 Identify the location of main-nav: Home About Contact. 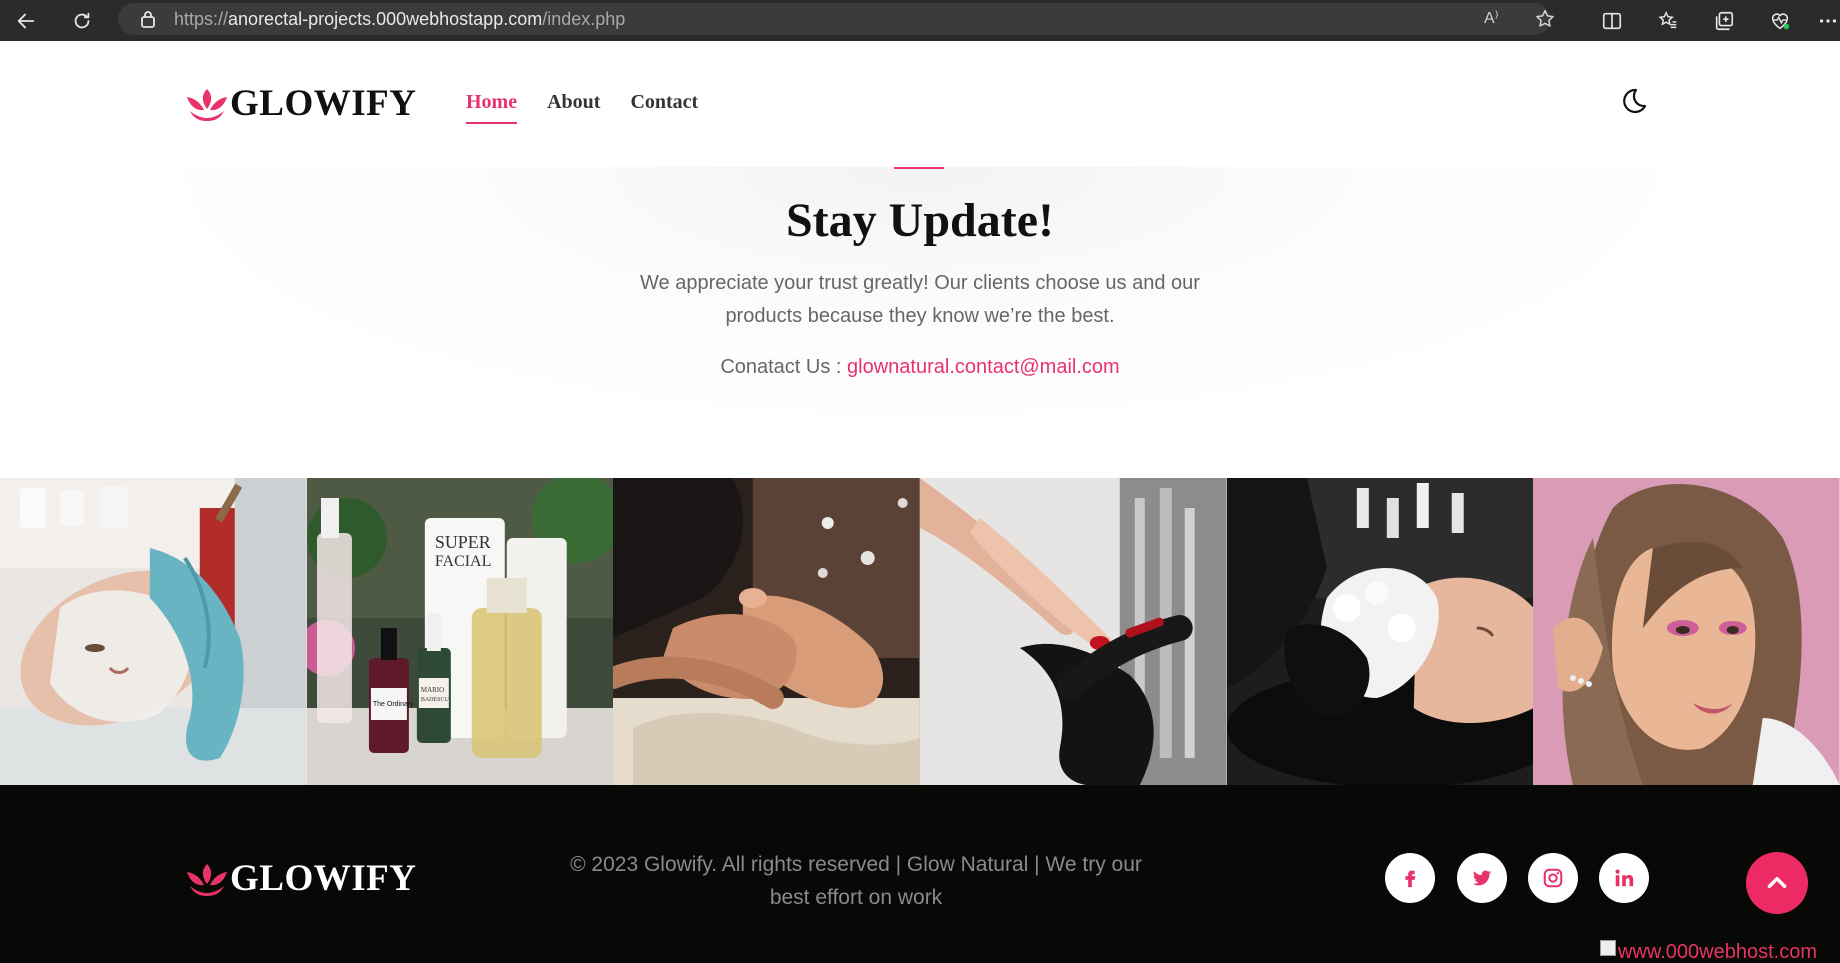
(582, 107).